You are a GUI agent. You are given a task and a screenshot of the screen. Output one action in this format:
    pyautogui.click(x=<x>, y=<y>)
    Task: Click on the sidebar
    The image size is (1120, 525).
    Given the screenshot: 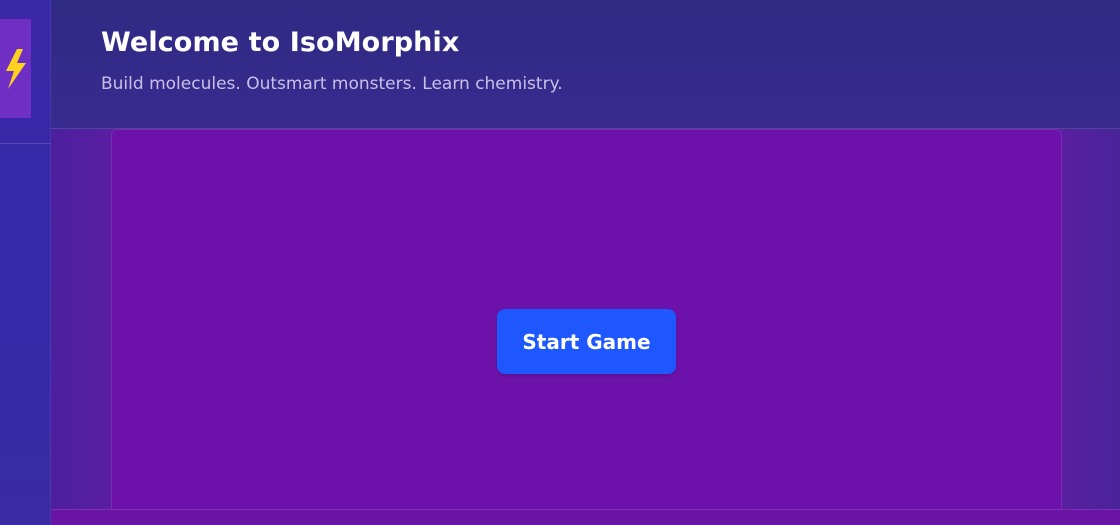 What is the action you would take?
    pyautogui.click(x=25, y=262)
    